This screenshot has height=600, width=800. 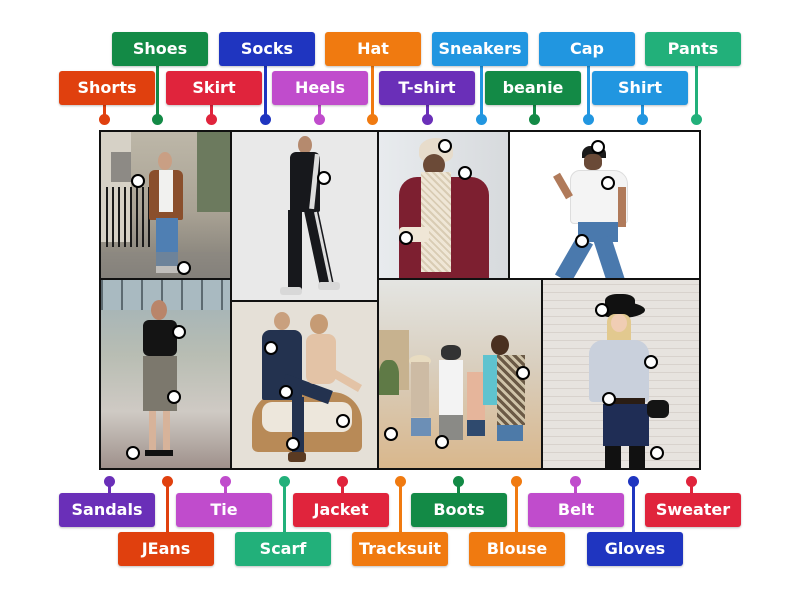 What do you see at coordinates (693, 510) in the screenshot?
I see `draggable-label-sweater: Sweater` at bounding box center [693, 510].